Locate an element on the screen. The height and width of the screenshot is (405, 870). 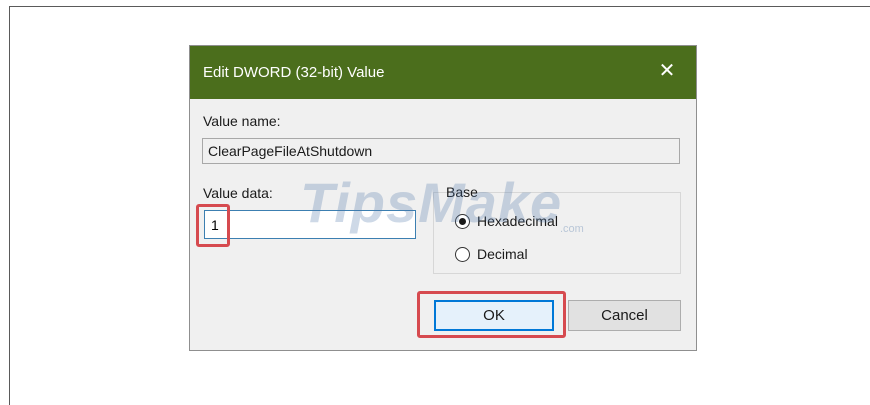
radio-selected-dot is located at coordinates (462, 221).